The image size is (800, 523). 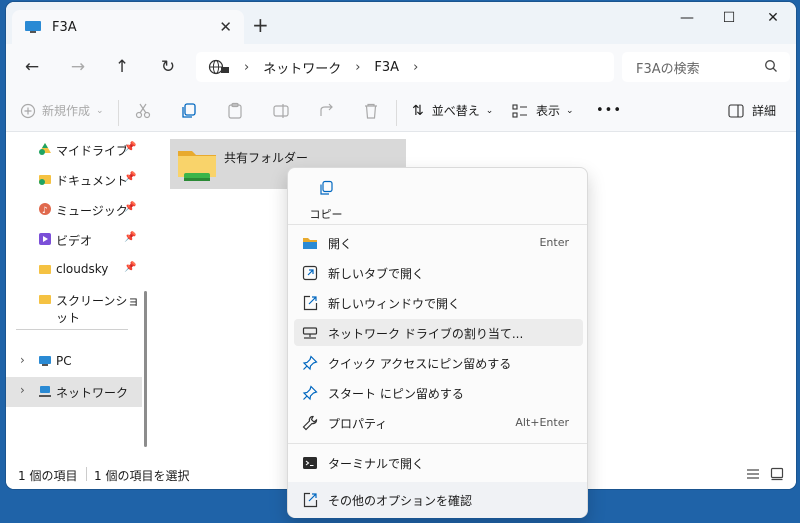 What do you see at coordinates (92, 393) in the screenshot?
I see `sidebar-item-label: ネットワーク` at bounding box center [92, 393].